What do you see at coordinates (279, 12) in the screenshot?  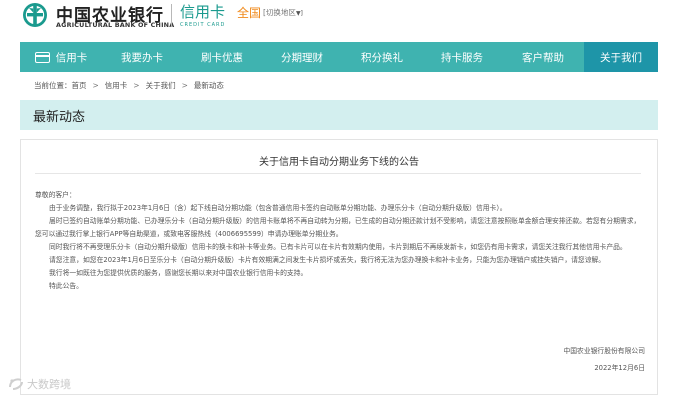 I see `region-switch-label: [切换地区` at bounding box center [279, 12].